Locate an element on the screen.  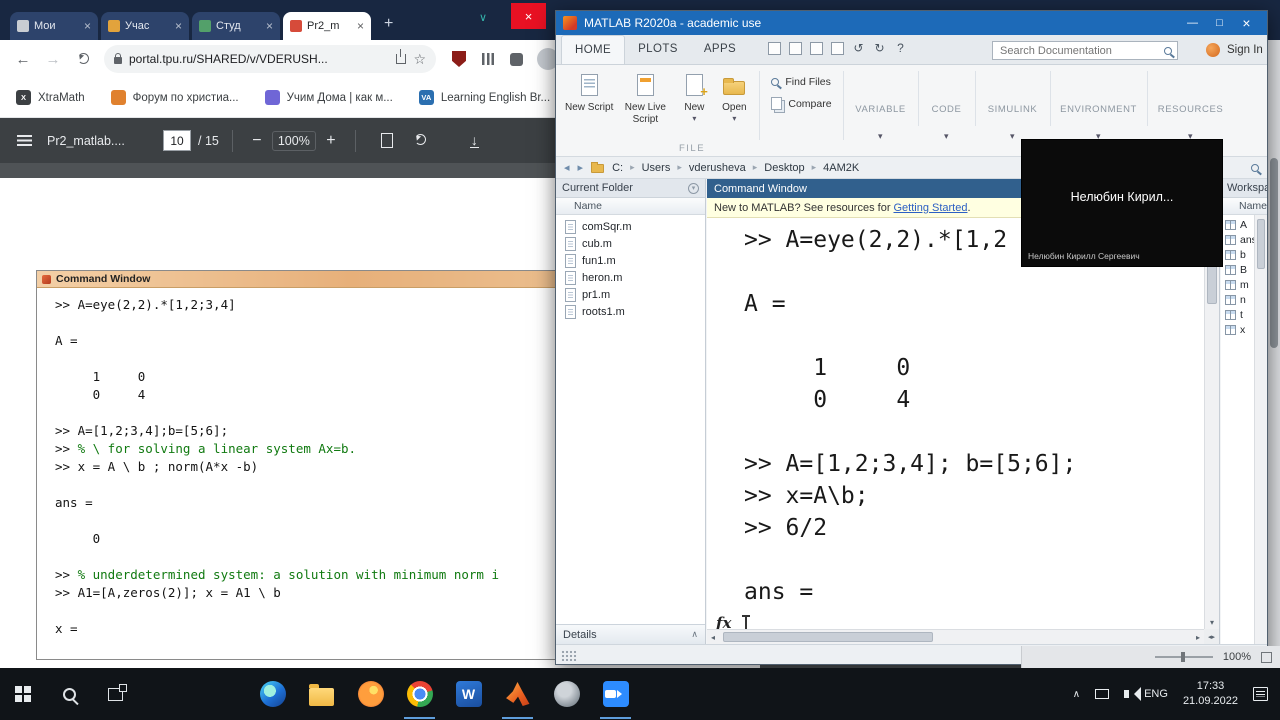
browser-tab: Студ × is located at coordinates (236, 26).